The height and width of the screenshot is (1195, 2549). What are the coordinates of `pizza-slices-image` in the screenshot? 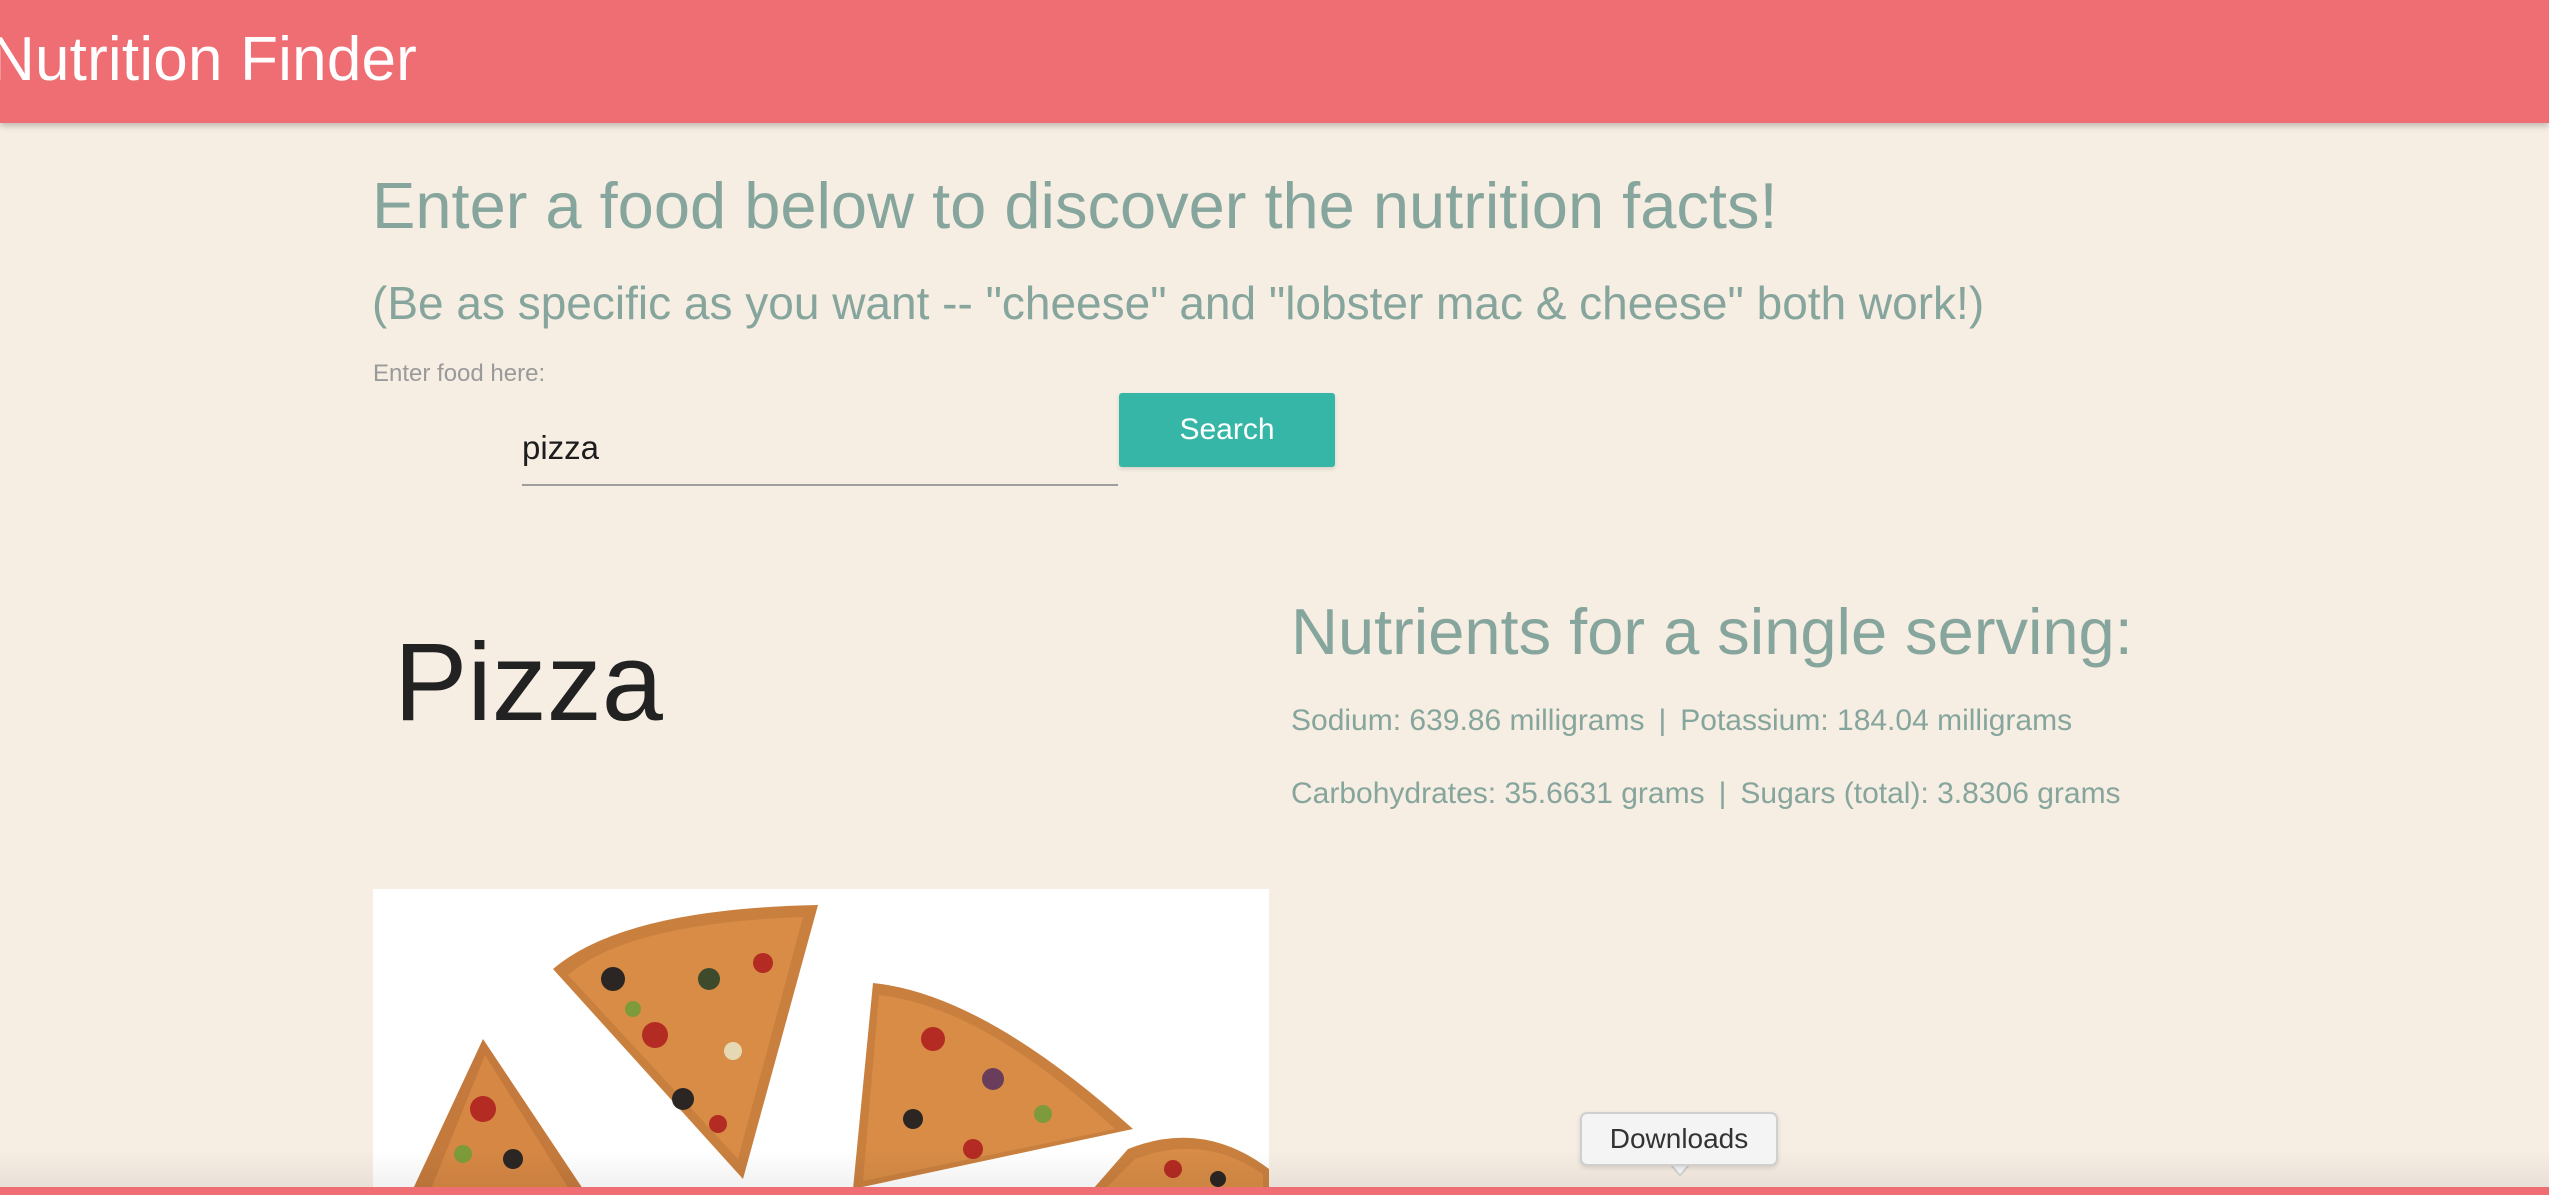 It's located at (821, 1039).